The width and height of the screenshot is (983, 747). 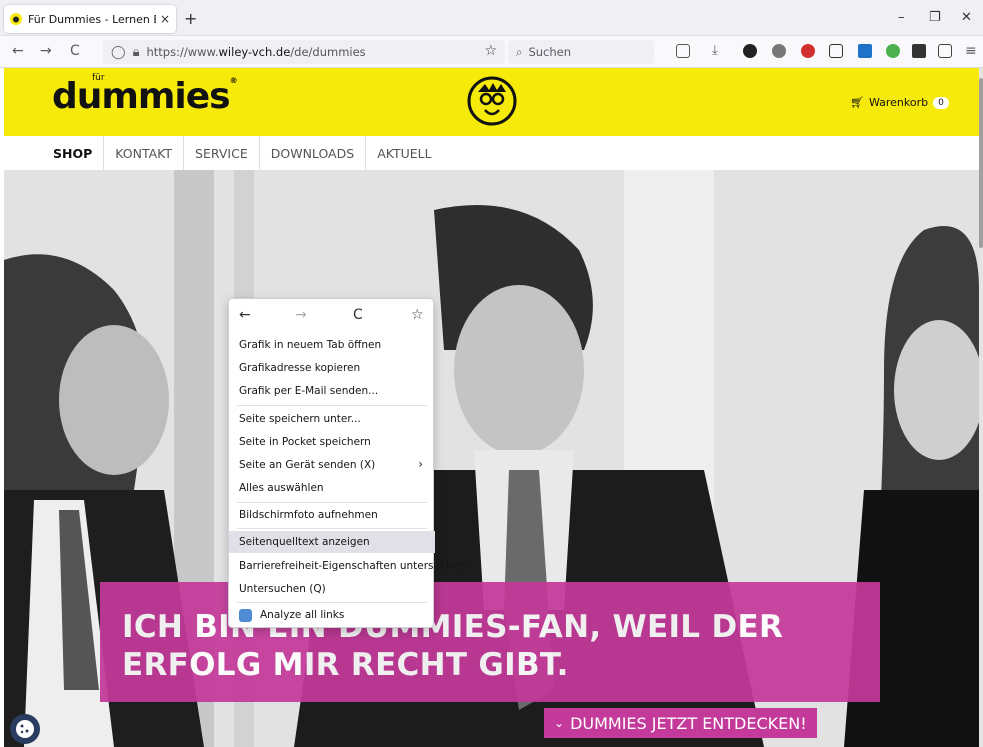 I want to click on cookie-settings-icon, so click(x=25, y=729).